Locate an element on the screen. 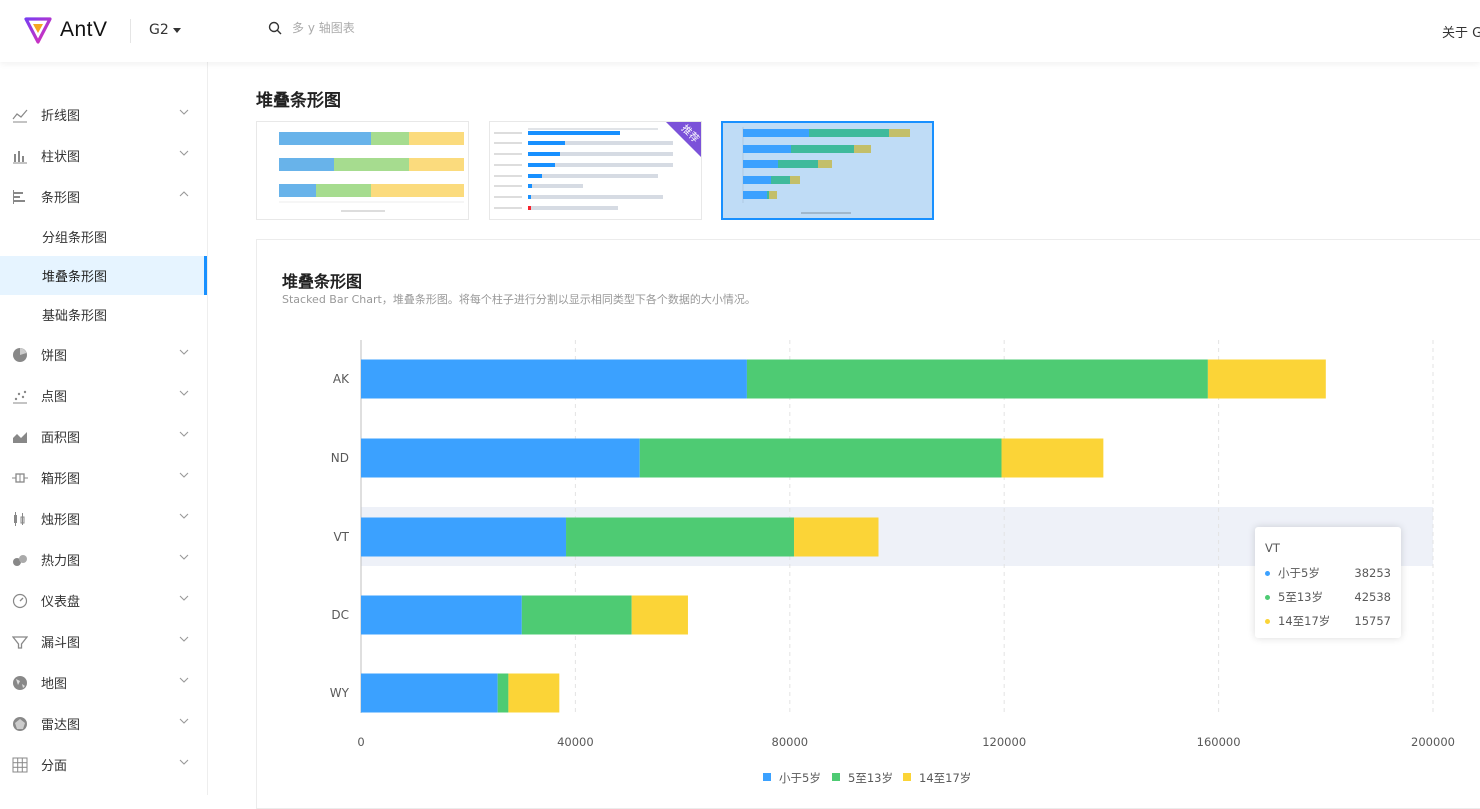  sidebar-item: 烛形图 is located at coordinates (103, 518).